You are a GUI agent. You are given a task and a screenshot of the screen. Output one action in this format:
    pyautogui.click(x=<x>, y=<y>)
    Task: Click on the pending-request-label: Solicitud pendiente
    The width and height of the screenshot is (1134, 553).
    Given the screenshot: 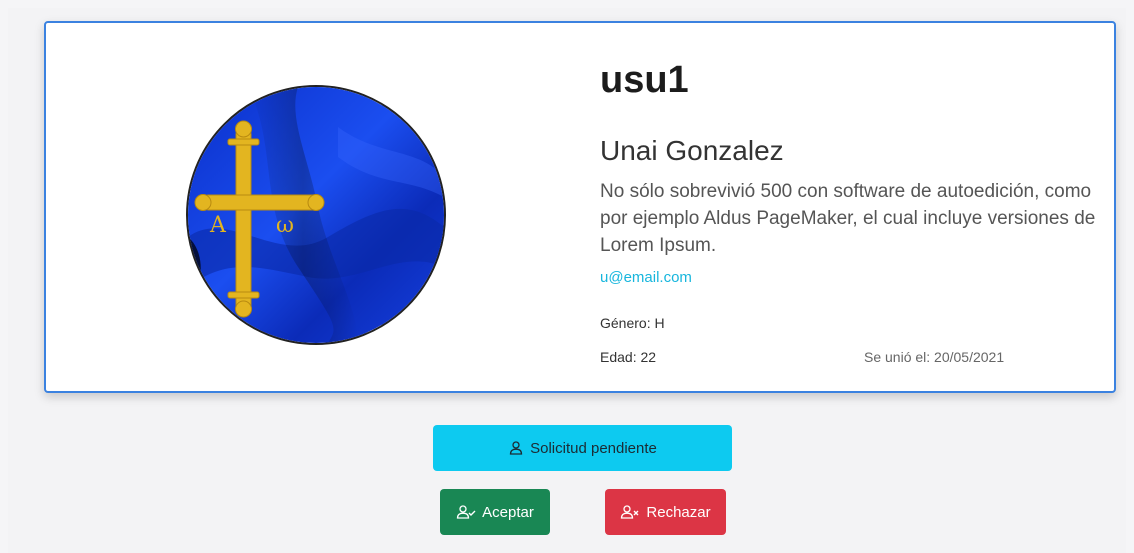 What is the action you would take?
    pyautogui.click(x=593, y=448)
    